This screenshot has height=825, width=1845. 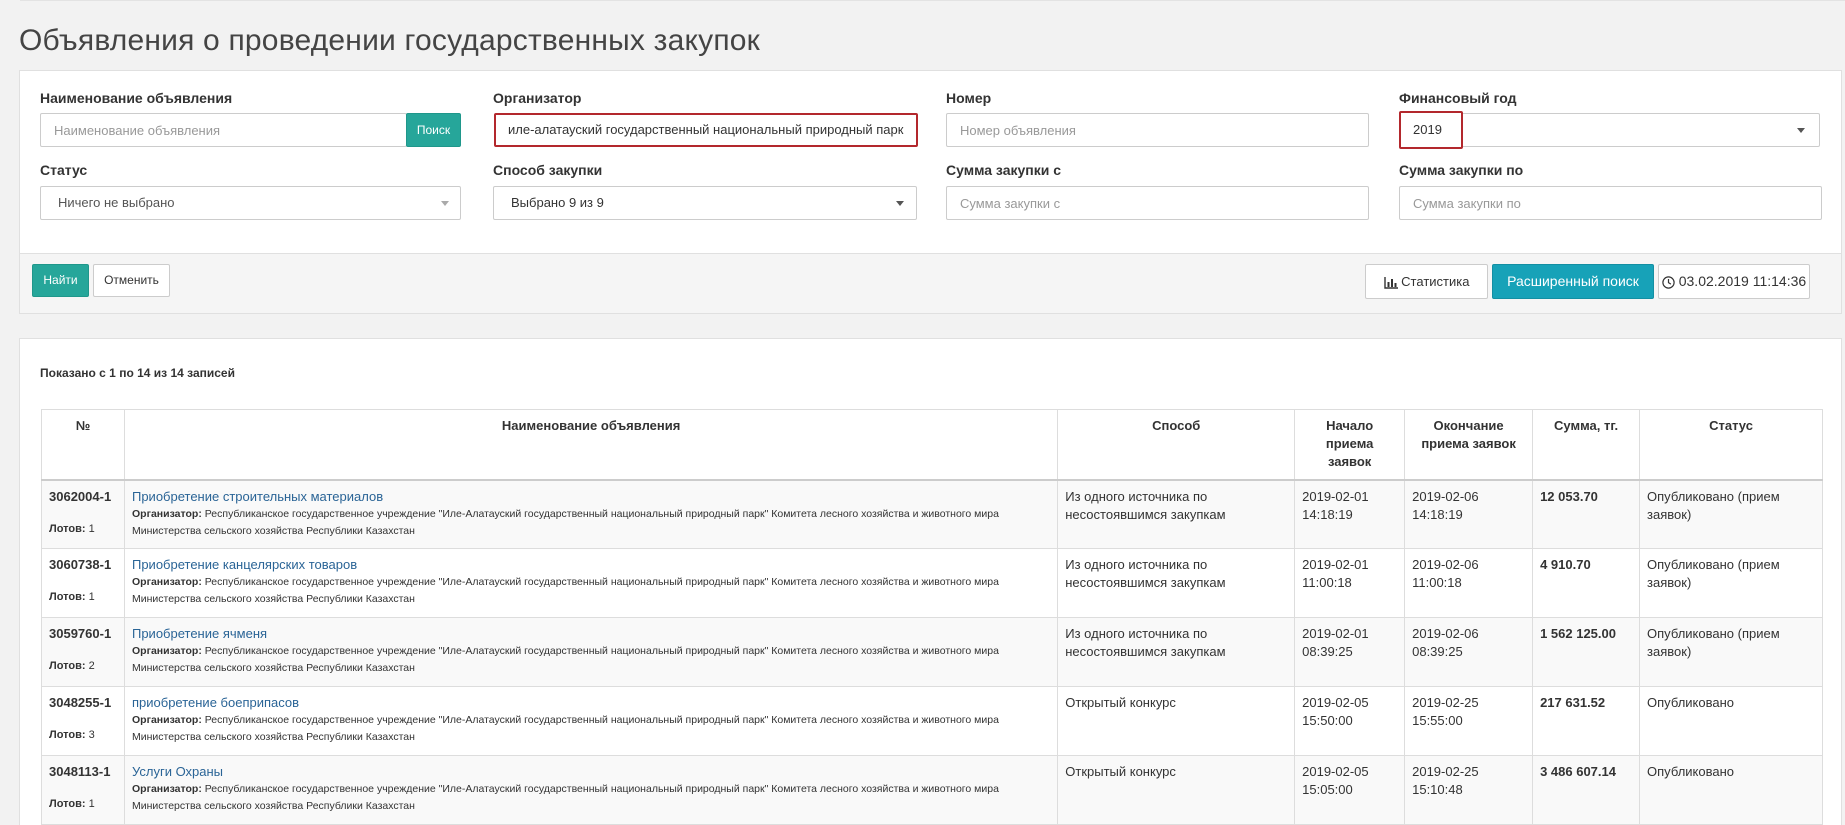 I want to click on name-label: Наименование объявления, so click(x=136, y=98).